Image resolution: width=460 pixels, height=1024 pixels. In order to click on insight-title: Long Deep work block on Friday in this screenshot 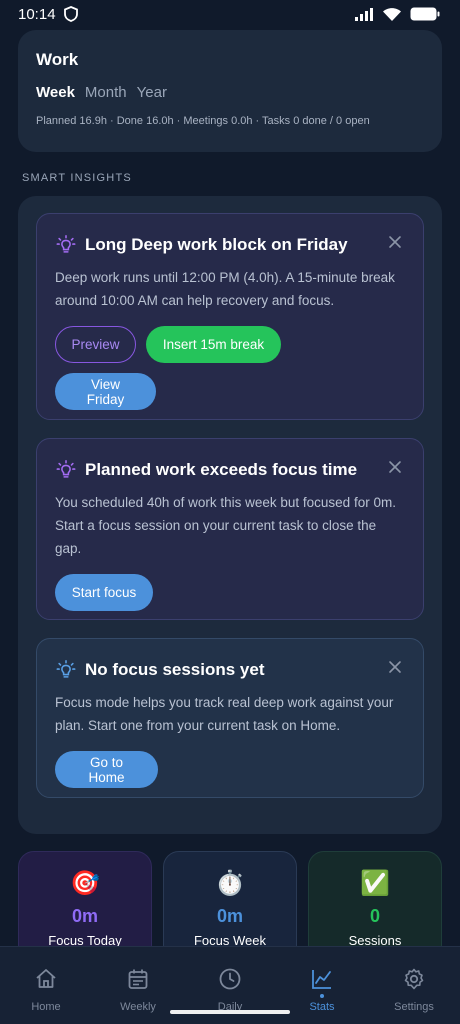, I will do `click(216, 244)`.